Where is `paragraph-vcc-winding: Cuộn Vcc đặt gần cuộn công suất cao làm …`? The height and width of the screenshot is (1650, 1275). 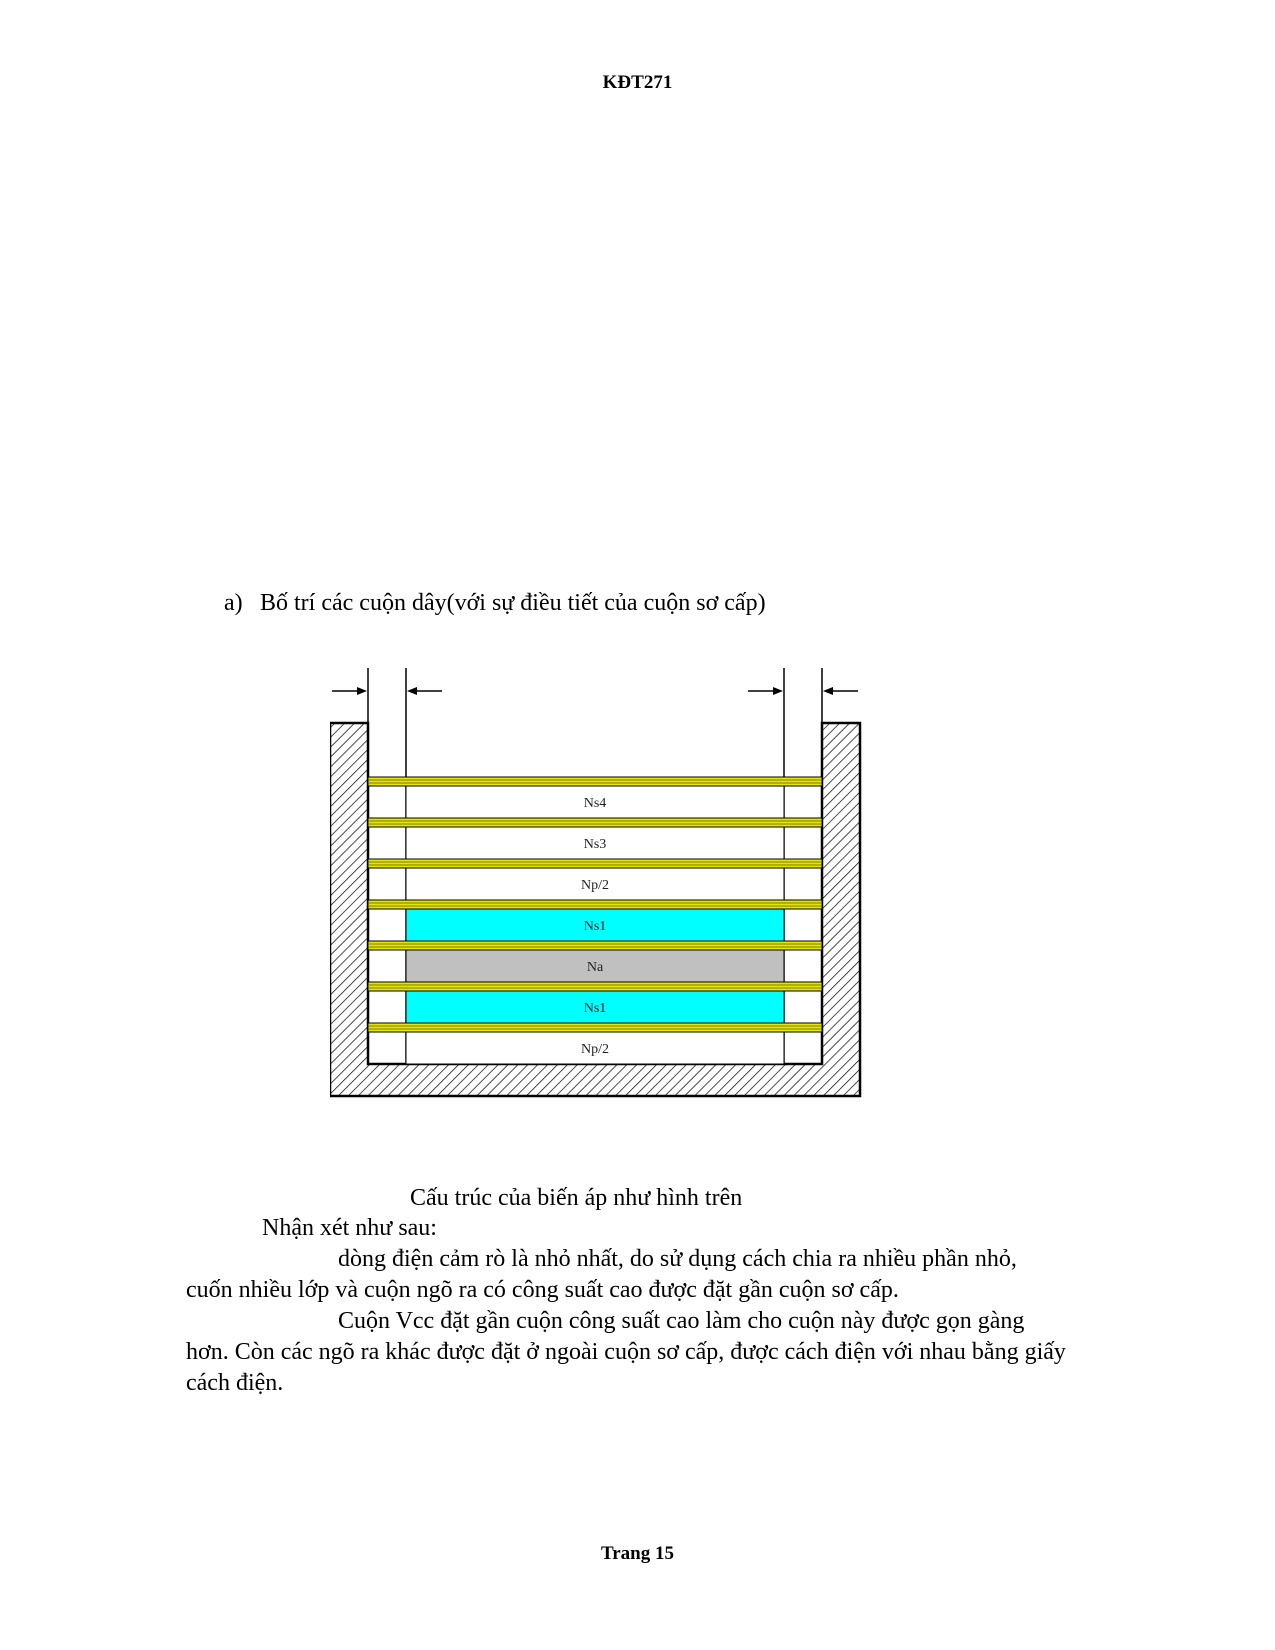
paragraph-vcc-winding: Cuộn Vcc đặt gần cuộn công suất cao làm … is located at coordinates (626, 1352).